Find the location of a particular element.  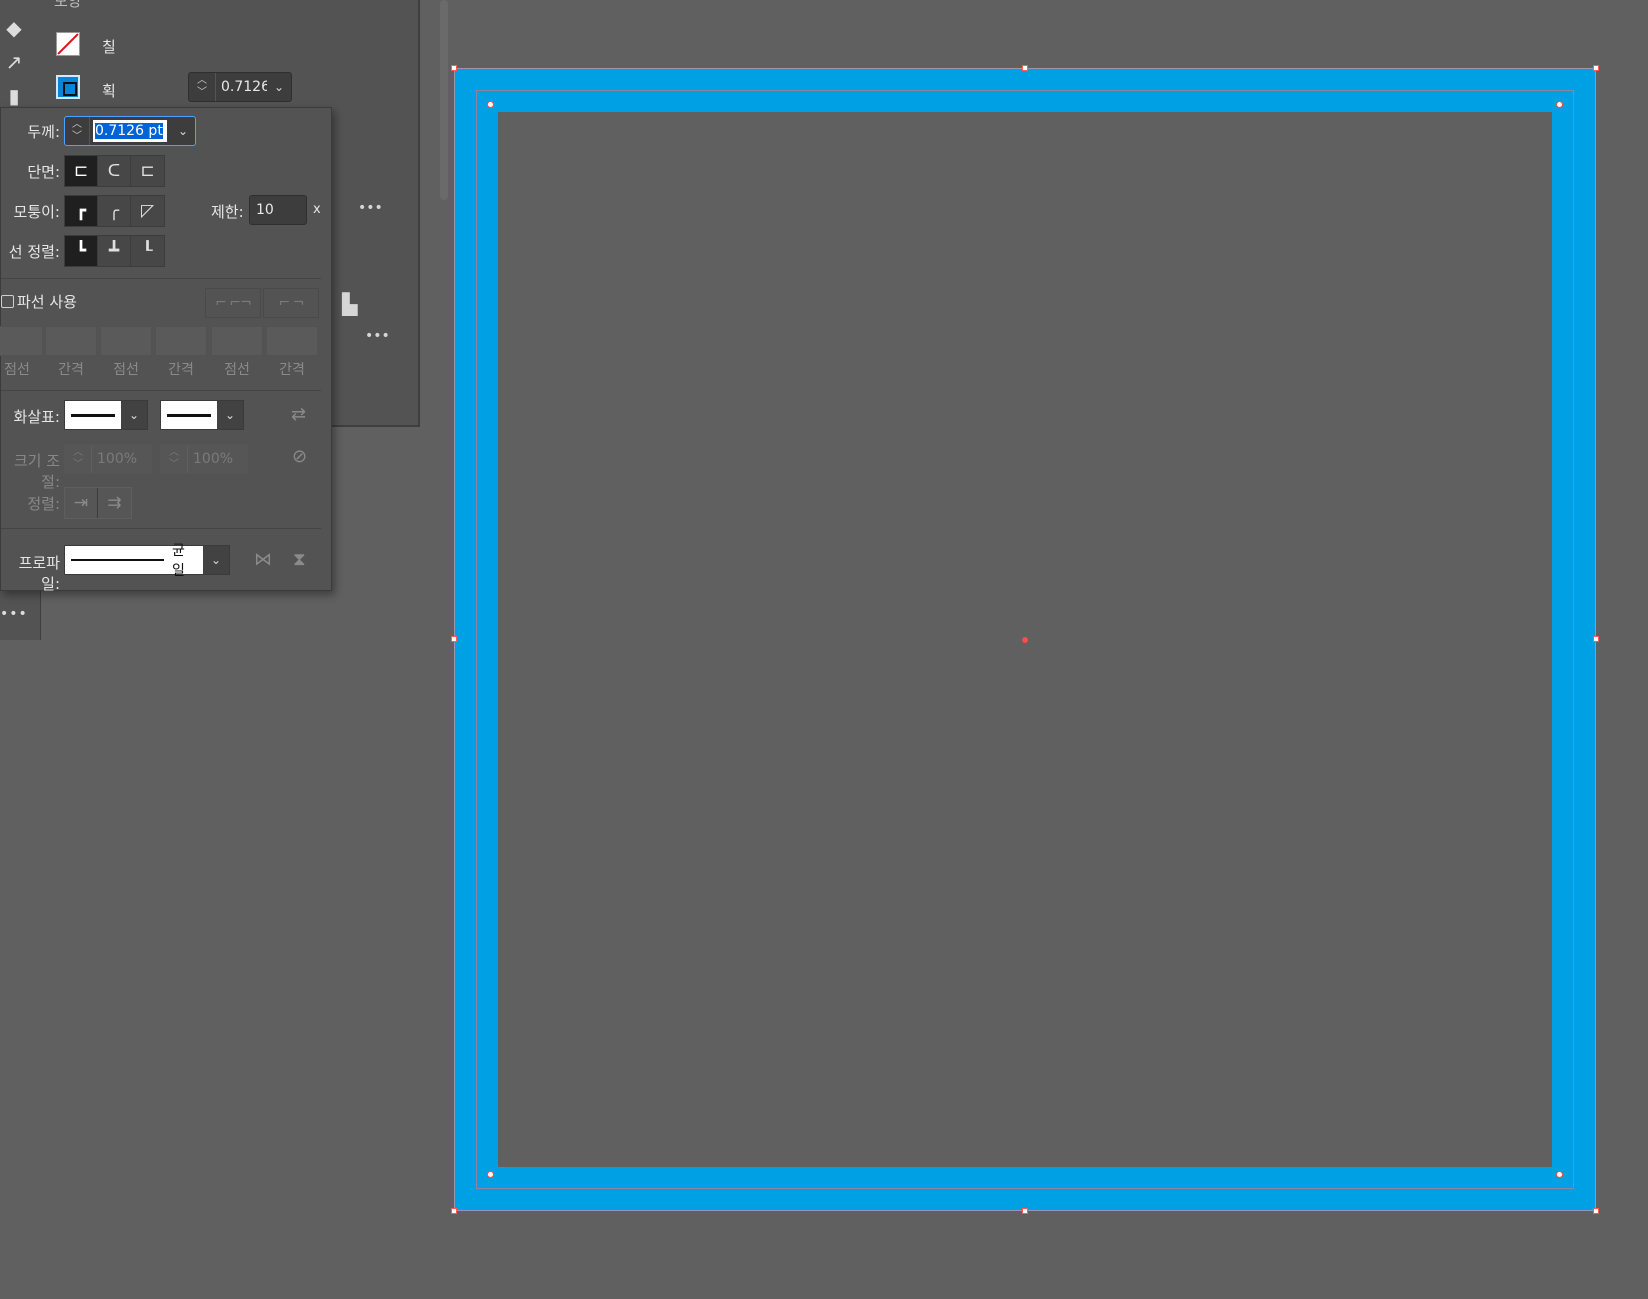

anchor-point-bottom-right is located at coordinates (1559, 1174).